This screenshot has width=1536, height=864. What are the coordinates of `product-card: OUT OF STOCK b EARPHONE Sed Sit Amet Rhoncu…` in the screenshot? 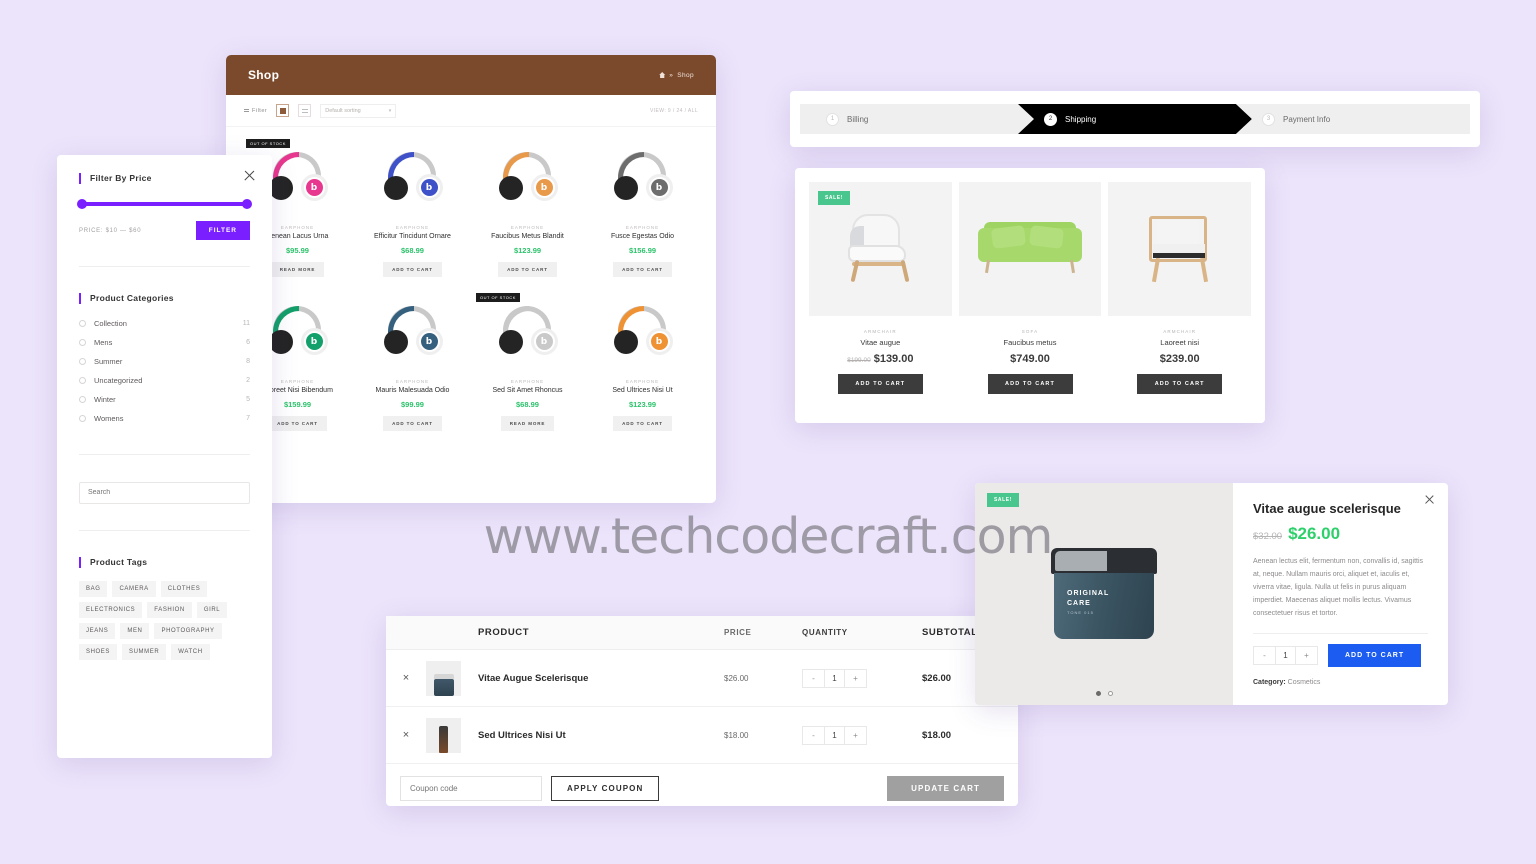 It's located at (527, 364).